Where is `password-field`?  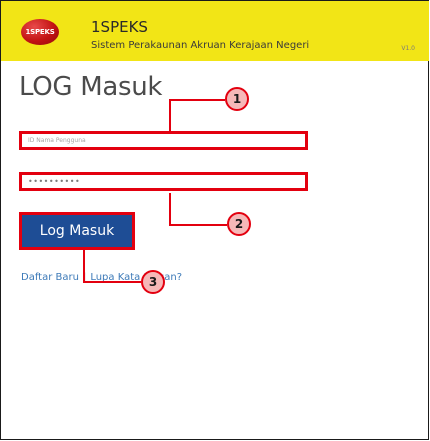 password-field is located at coordinates (163, 181).